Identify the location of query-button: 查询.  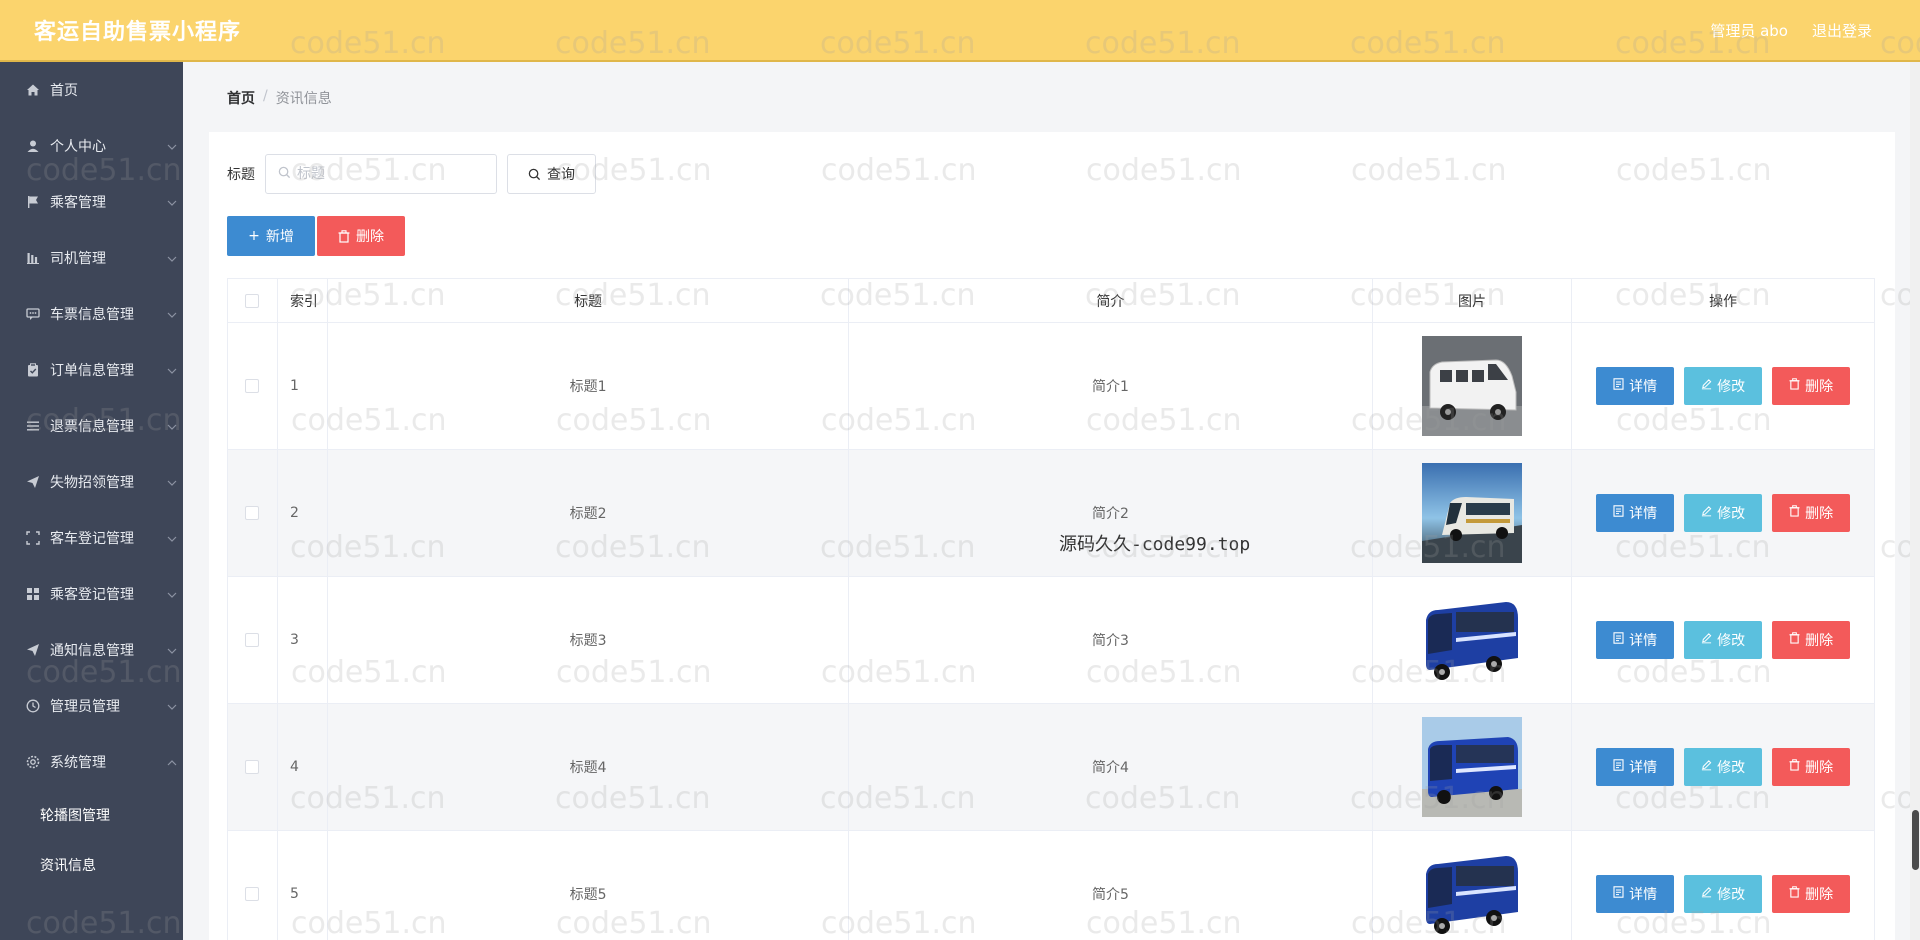
(551, 174).